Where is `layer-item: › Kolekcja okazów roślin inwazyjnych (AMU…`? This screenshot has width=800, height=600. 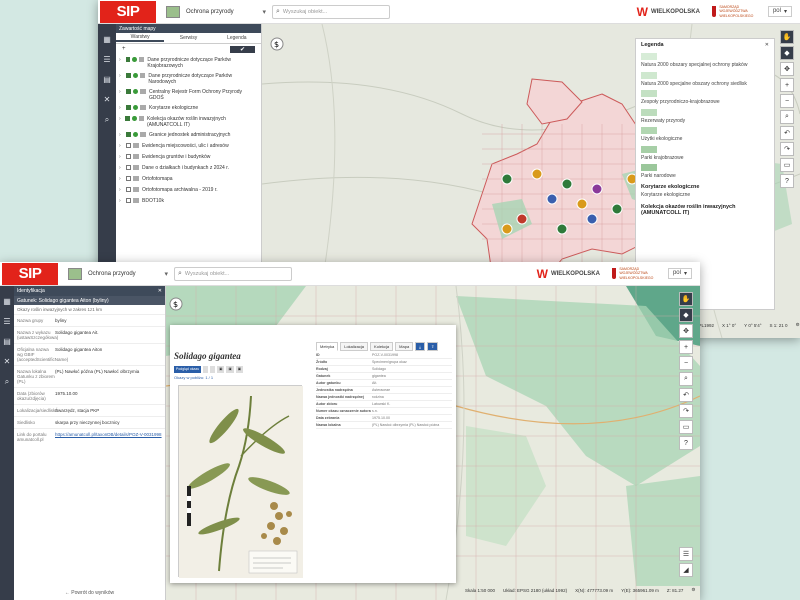 layer-item: › Kolekcja okazów roślin inwazyjnych (AMU… is located at coordinates (188, 122).